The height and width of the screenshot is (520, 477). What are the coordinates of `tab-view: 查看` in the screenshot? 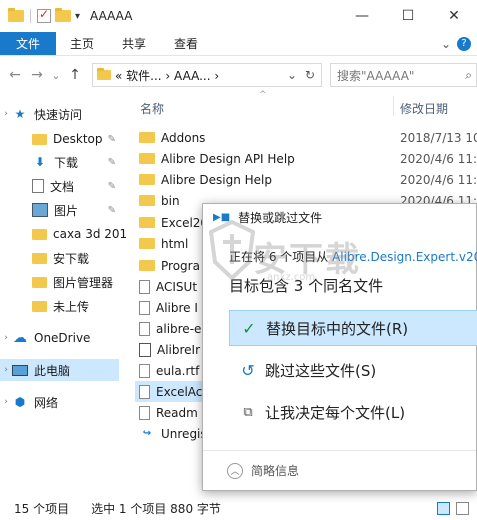 It's located at (186, 43).